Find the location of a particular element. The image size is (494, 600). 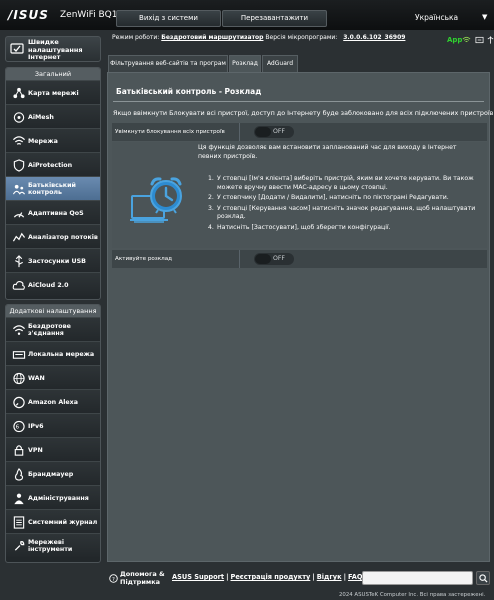

sidebar-item: Аналізатор потоків is located at coordinates (53, 236).